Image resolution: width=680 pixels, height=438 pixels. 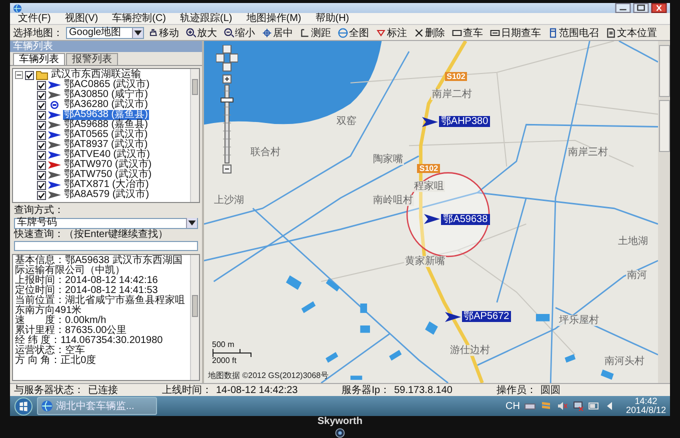 I want to click on toolbar-button: 标注, so click(x=391, y=33).